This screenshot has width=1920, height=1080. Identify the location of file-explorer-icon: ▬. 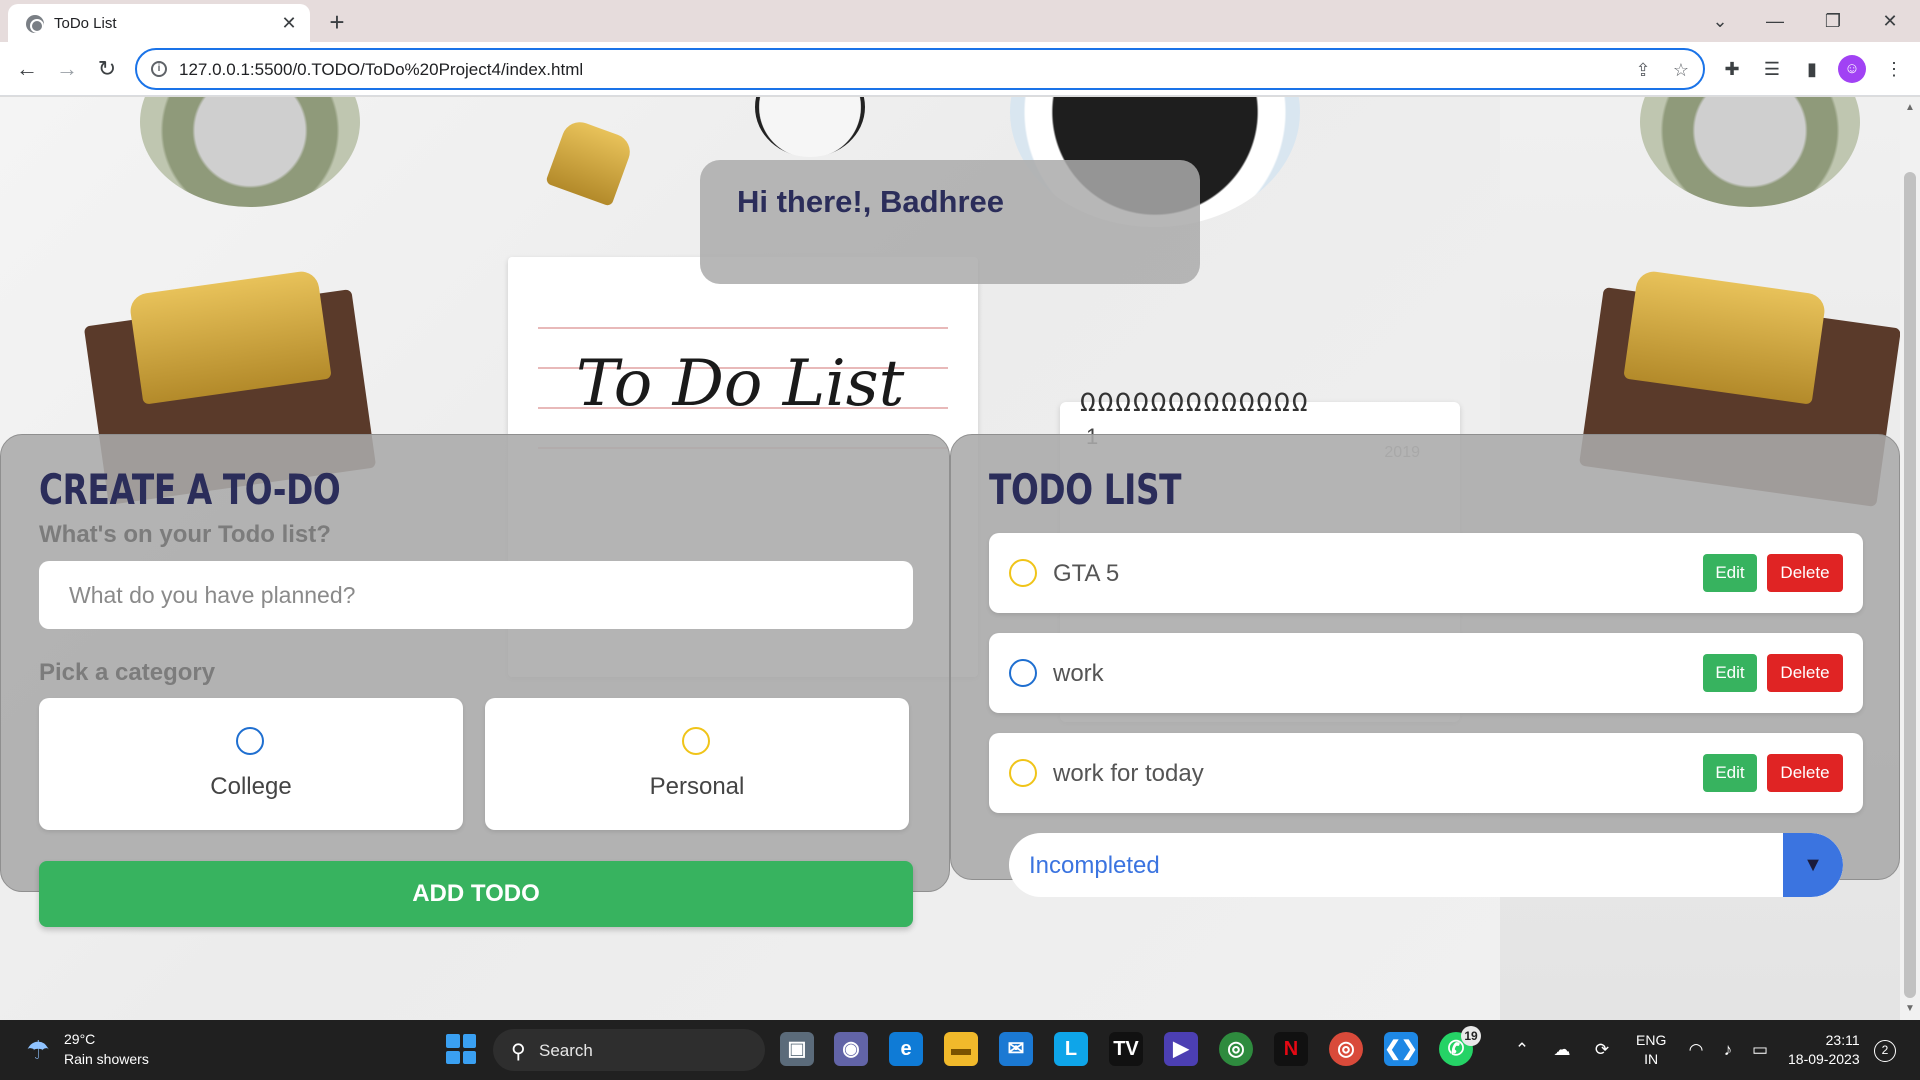
(961, 1049).